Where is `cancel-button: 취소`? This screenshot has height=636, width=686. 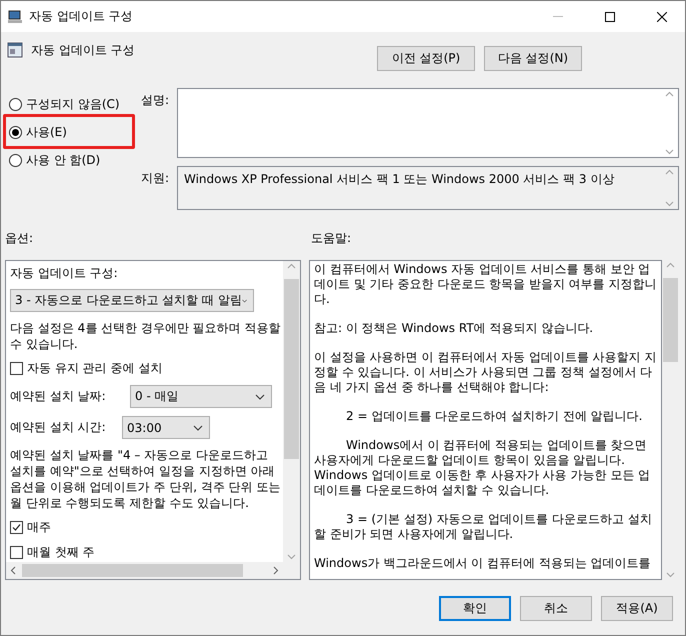 cancel-button: 취소 is located at coordinates (556, 608).